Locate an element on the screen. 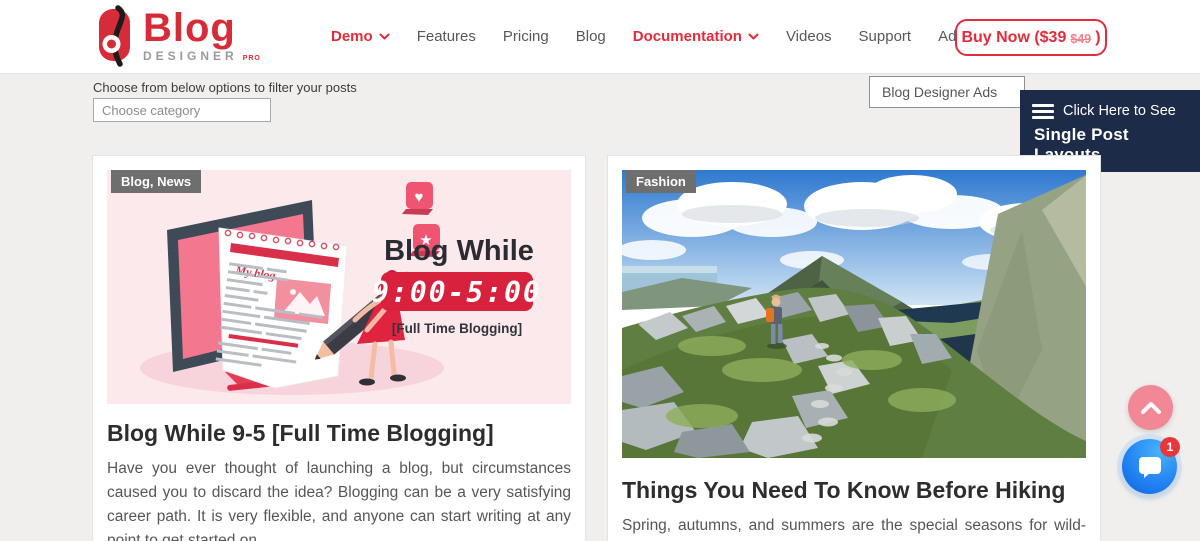 This screenshot has height=541, width=1200. nav-documentation-label: Documentation is located at coordinates (687, 36).